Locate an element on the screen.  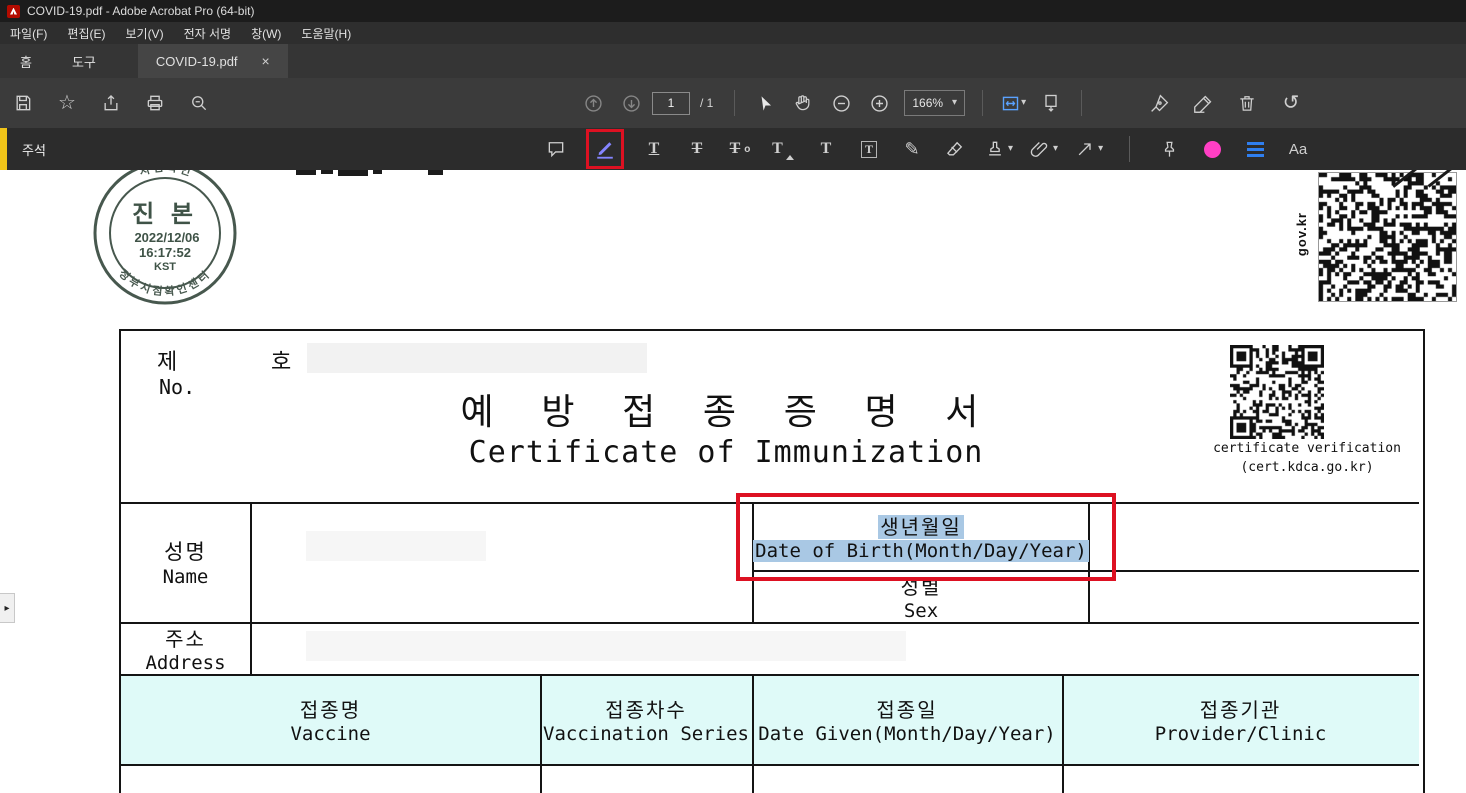
qr-caption-line1: certificate verification is located at coordinates (1307, 448).